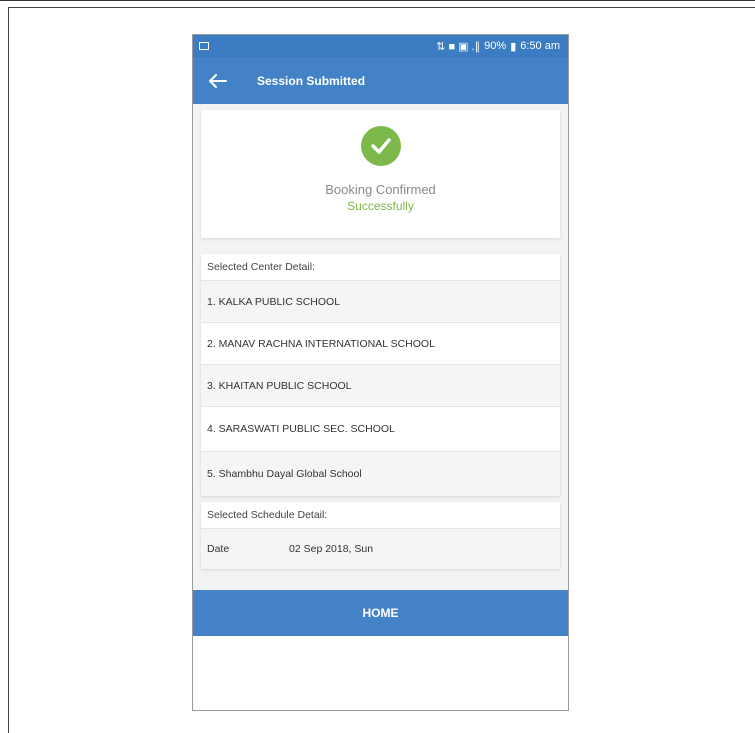  What do you see at coordinates (8, 370) in the screenshot?
I see `frame-border-left` at bounding box center [8, 370].